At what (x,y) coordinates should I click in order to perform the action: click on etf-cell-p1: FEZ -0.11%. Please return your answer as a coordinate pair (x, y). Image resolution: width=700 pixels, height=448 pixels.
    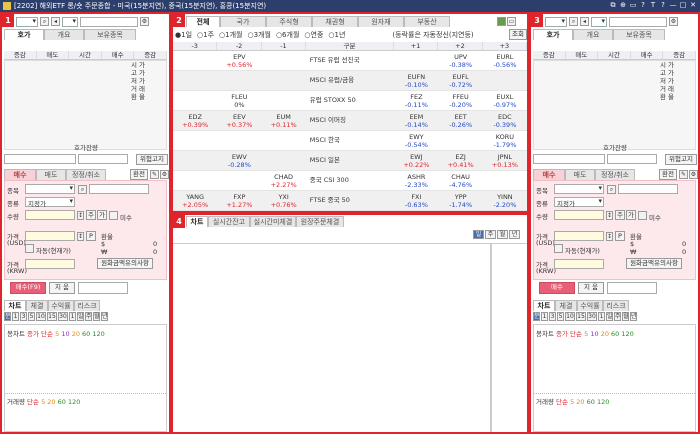
    Looking at the image, I should click on (416, 101).